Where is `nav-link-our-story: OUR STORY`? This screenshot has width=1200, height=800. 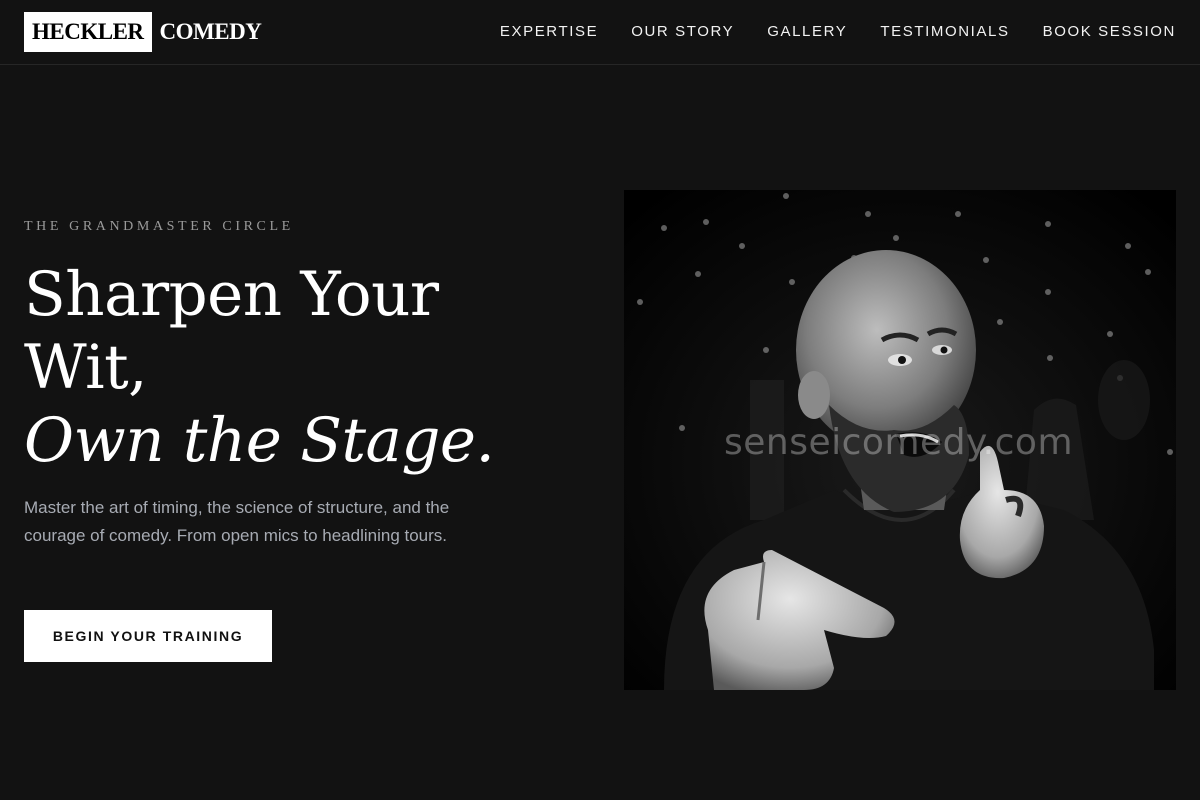 nav-link-our-story: OUR STORY is located at coordinates (682, 32).